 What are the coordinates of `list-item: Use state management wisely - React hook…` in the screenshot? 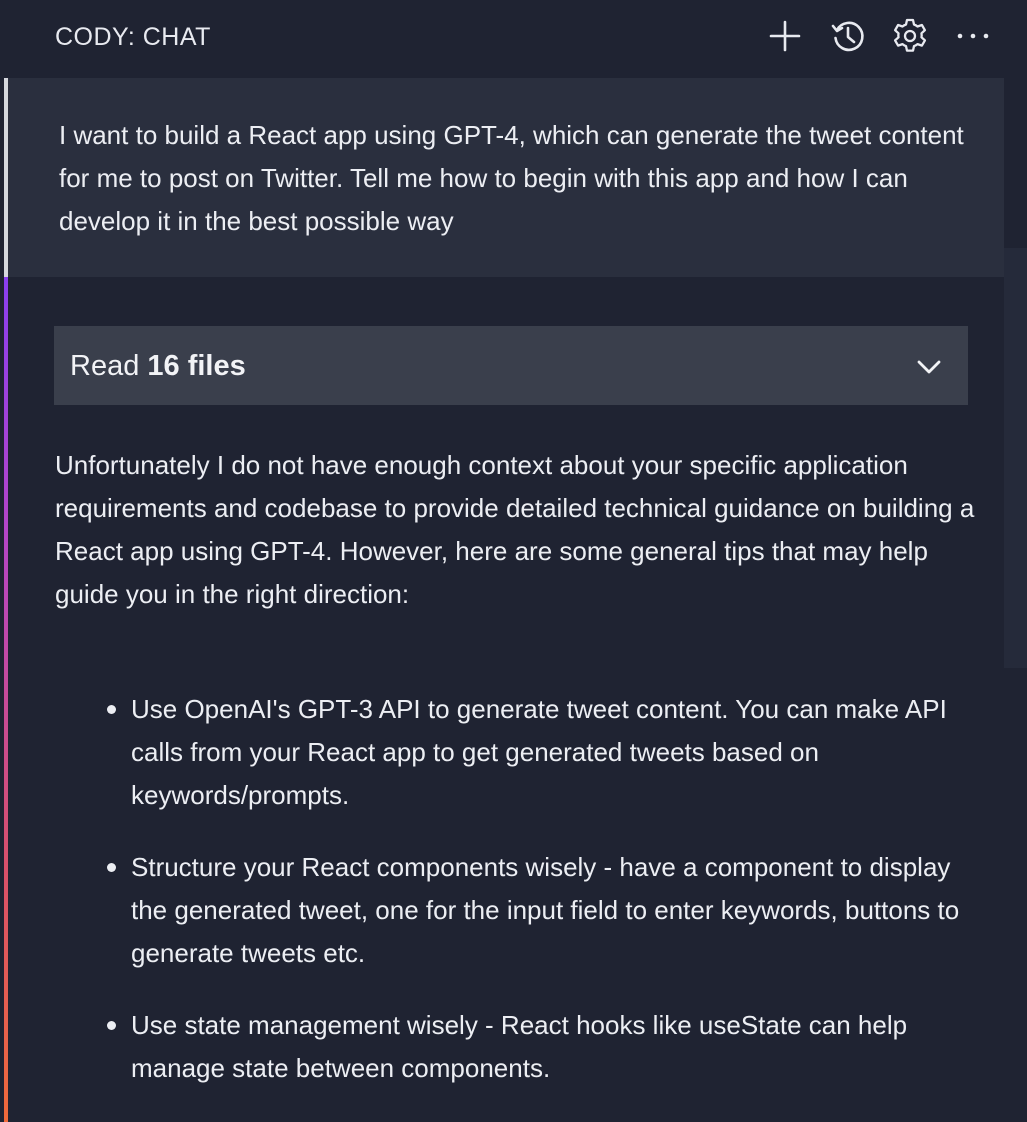 It's located at (520, 1047).